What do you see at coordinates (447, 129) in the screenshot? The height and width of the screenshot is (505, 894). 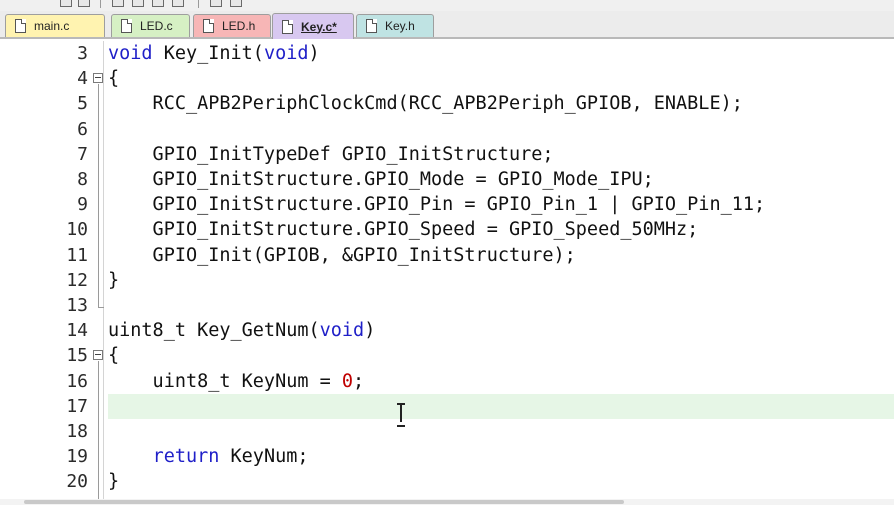 I see `code-line: 6` at bounding box center [447, 129].